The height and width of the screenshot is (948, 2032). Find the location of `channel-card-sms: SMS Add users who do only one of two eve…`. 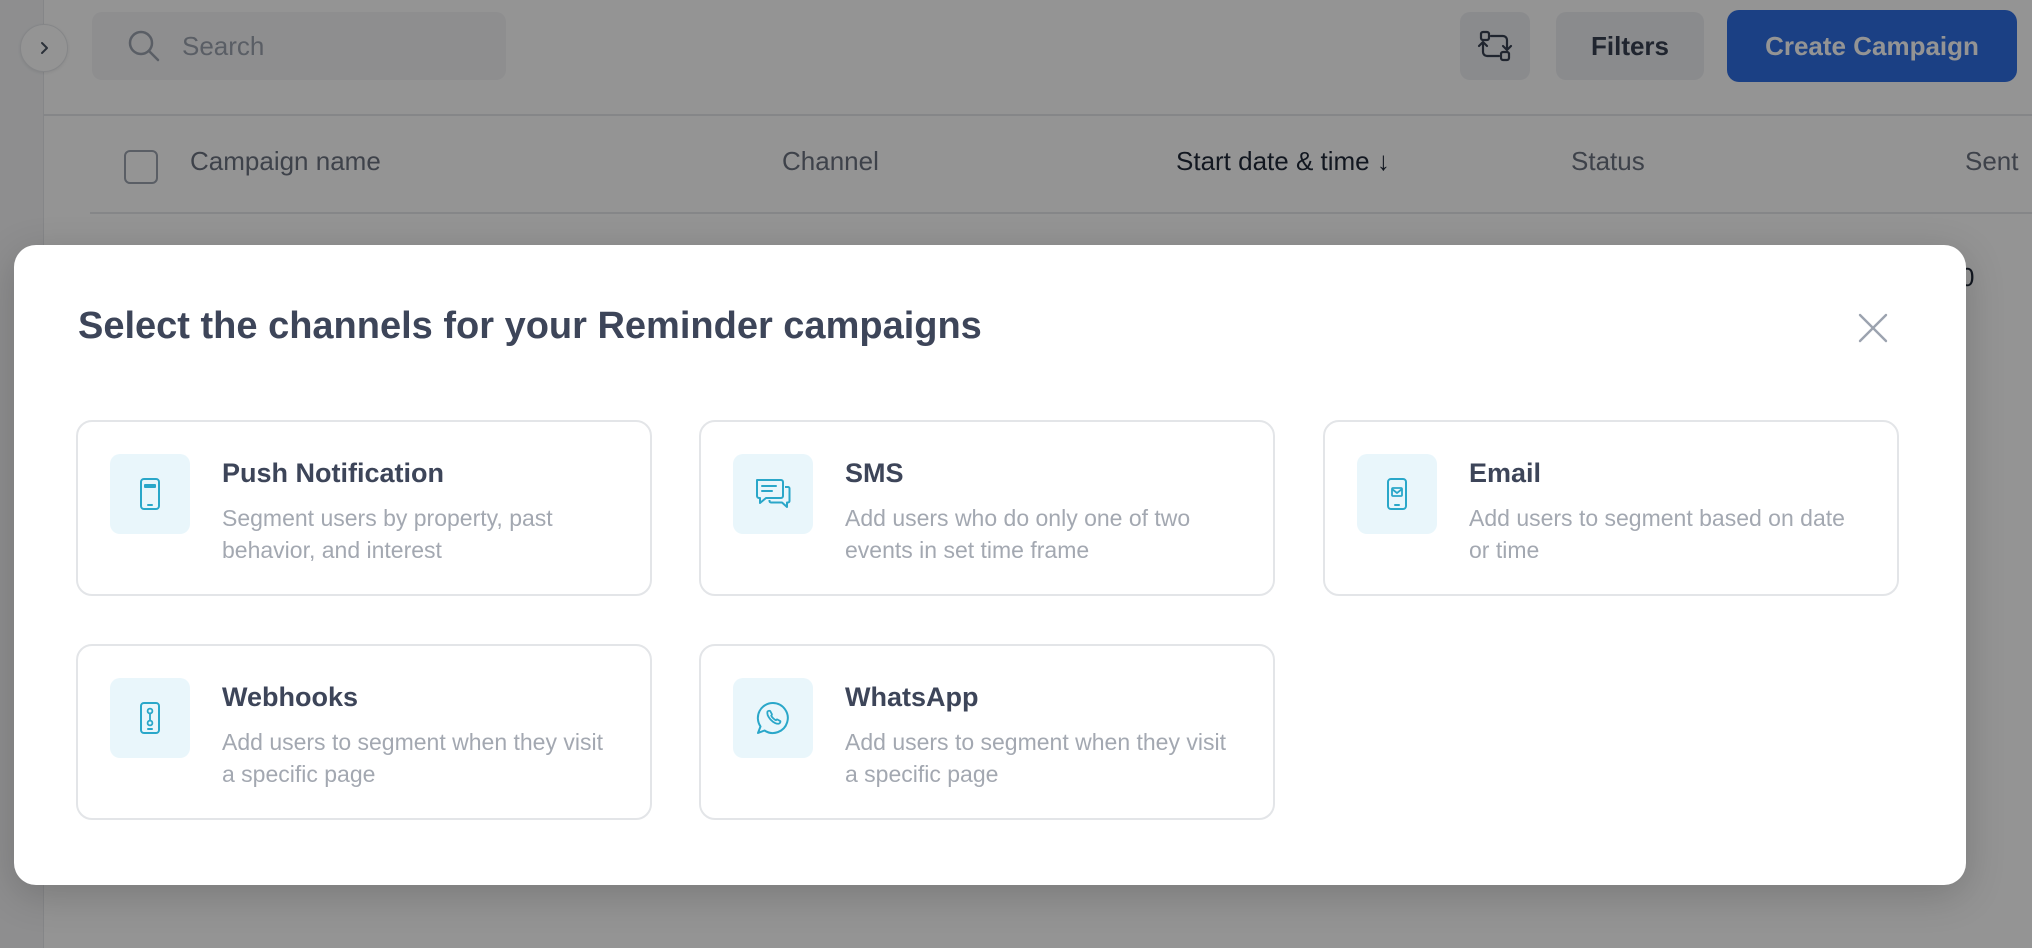

channel-card-sms: SMS Add users who do only one of two eve… is located at coordinates (987, 508).